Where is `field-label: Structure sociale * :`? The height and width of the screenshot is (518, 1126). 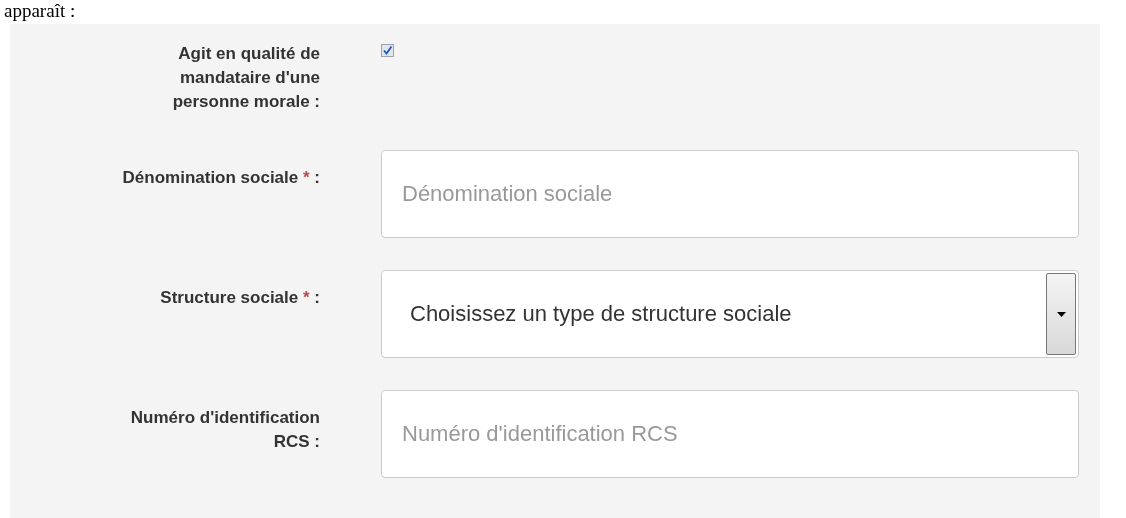
field-label: Structure sociale * : is located at coordinates (240, 298).